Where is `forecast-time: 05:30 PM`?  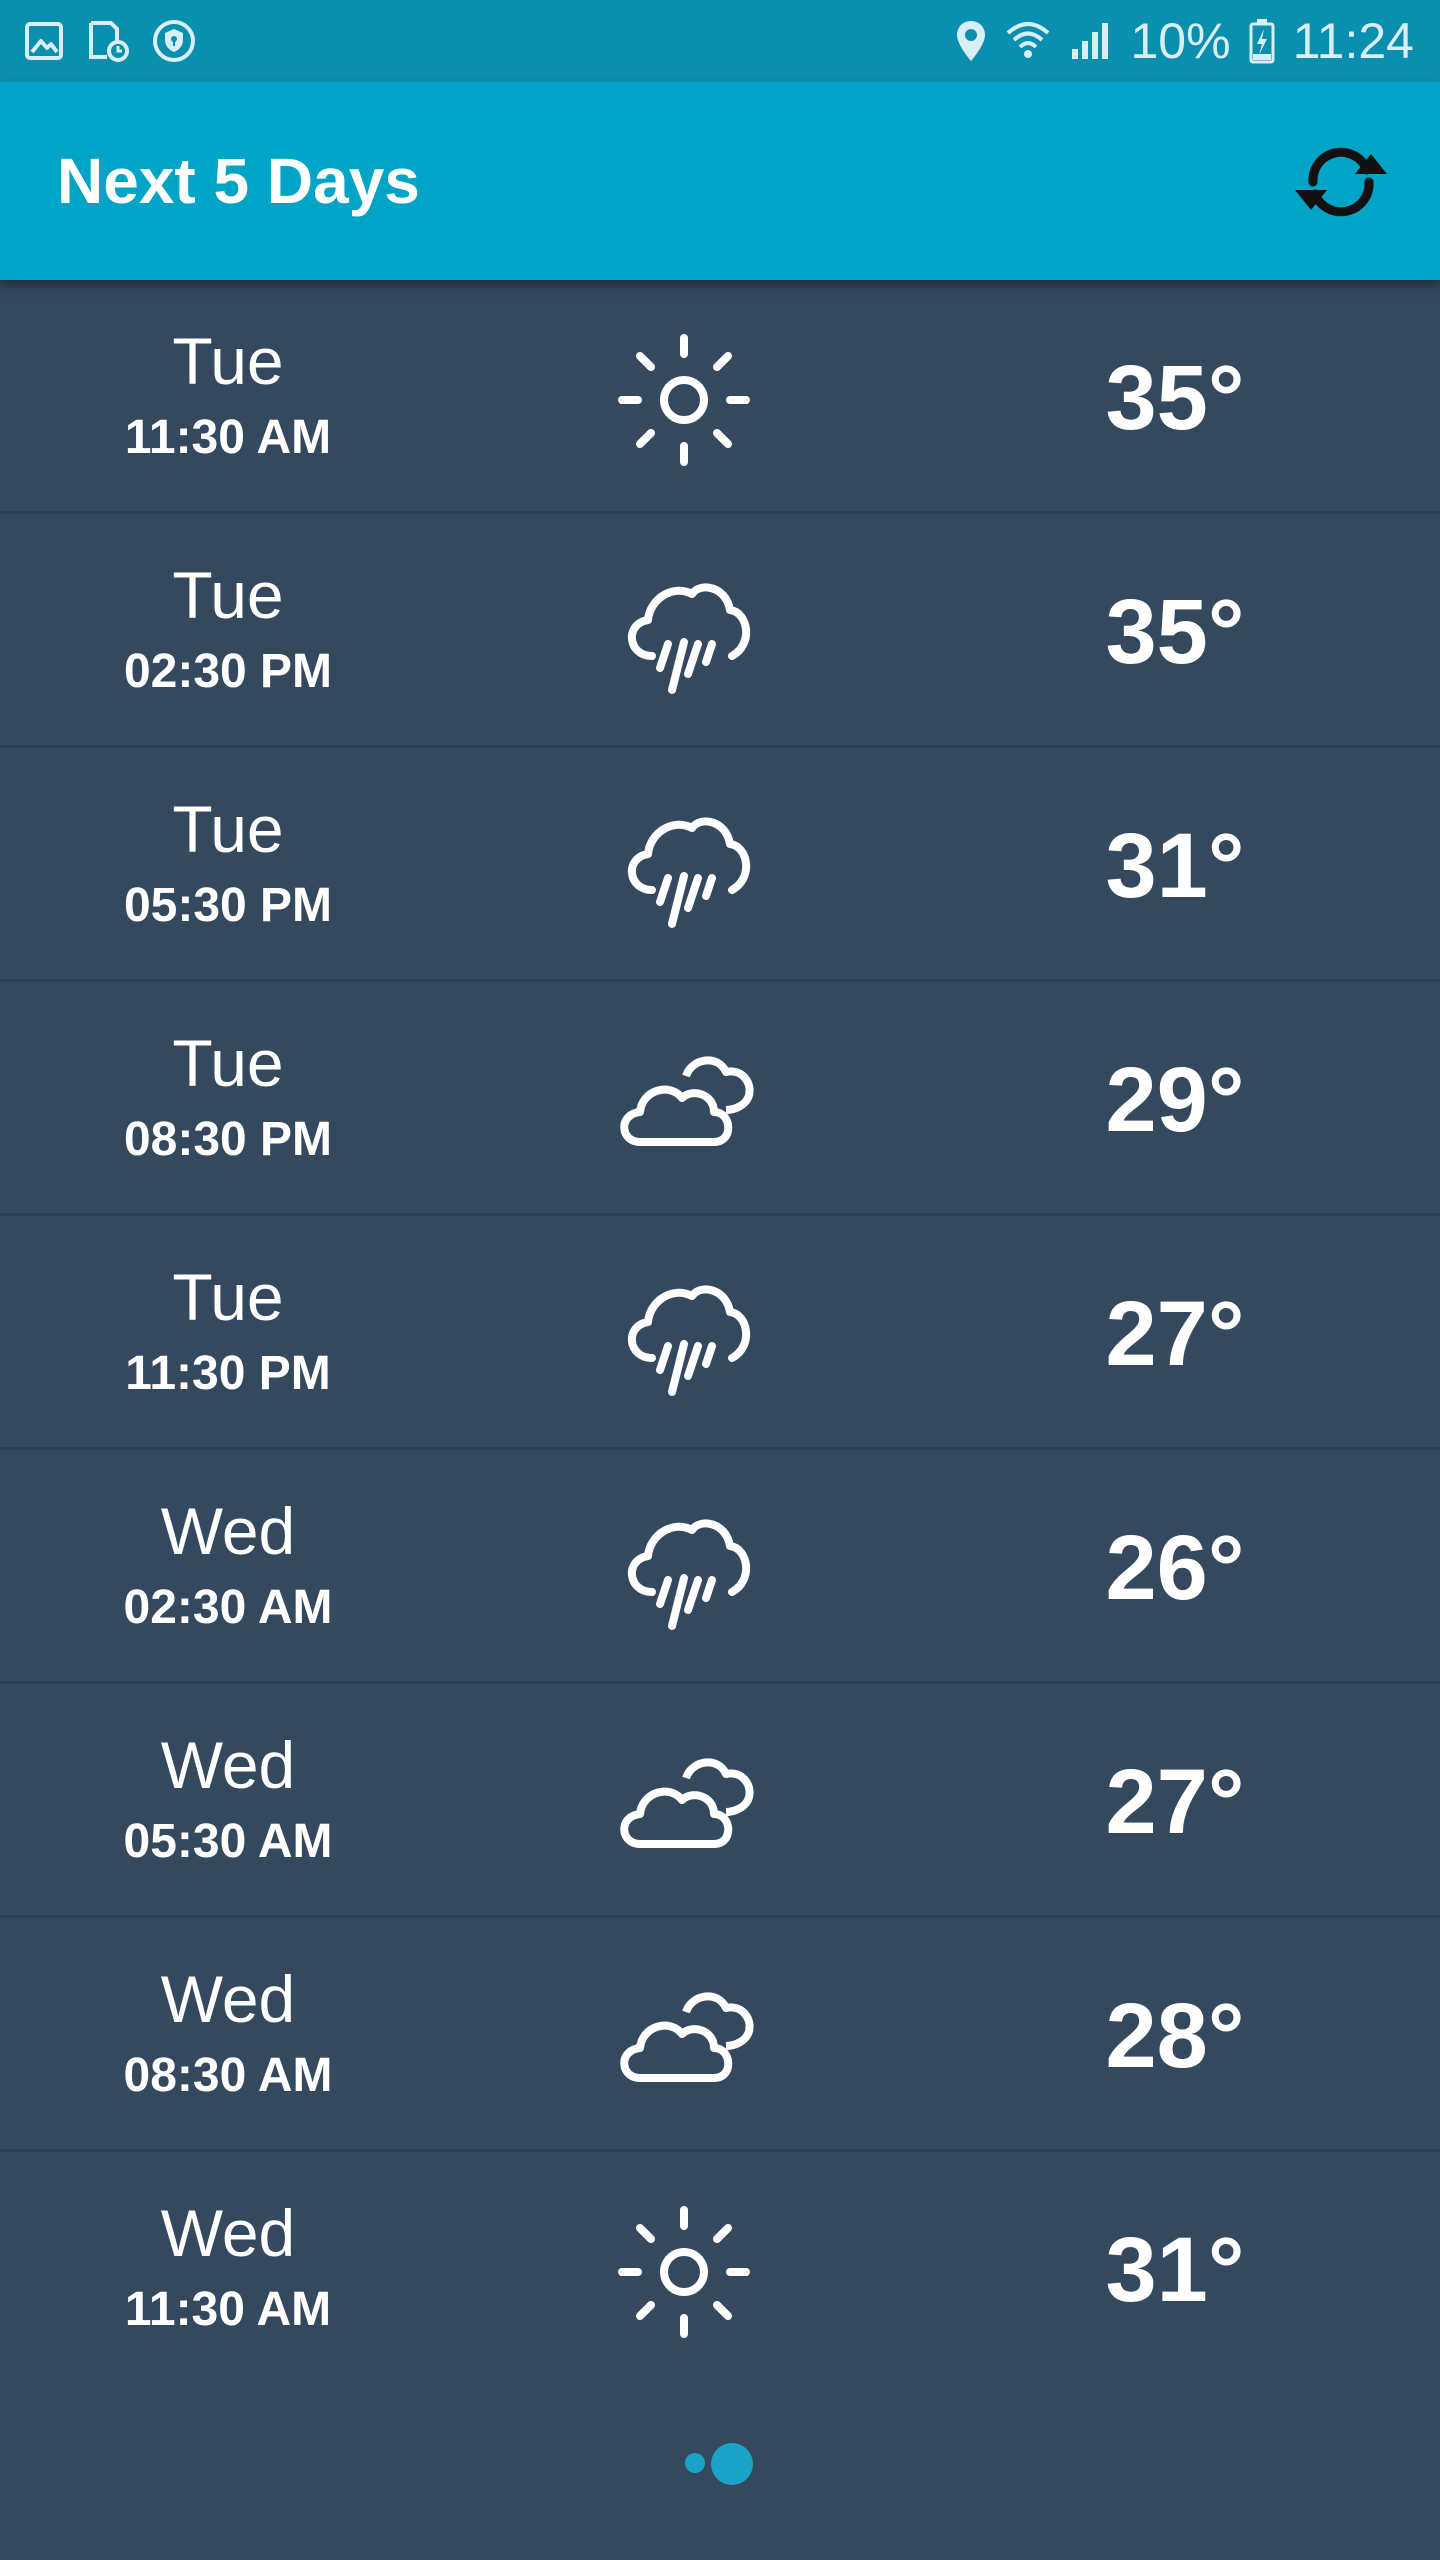
forecast-time: 05:30 PM is located at coordinates (228, 905).